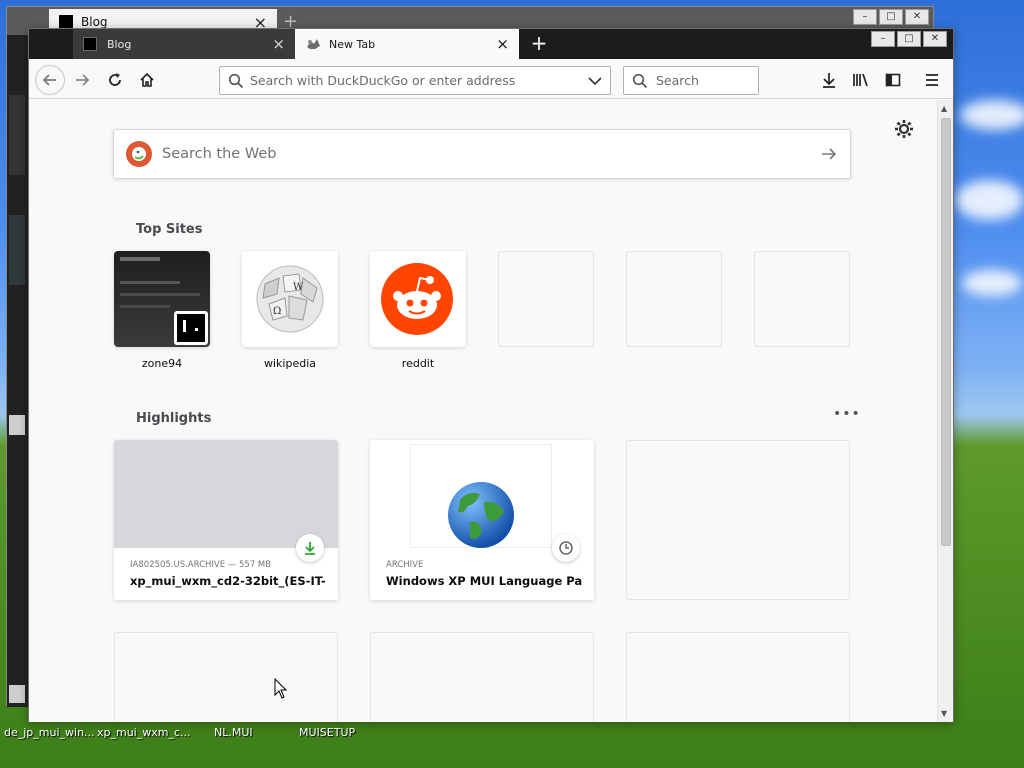 Image resolution: width=1024 pixels, height=768 pixels. Describe the element at coordinates (281, 690) in the screenshot. I see `mouse-cursor-icon` at that location.